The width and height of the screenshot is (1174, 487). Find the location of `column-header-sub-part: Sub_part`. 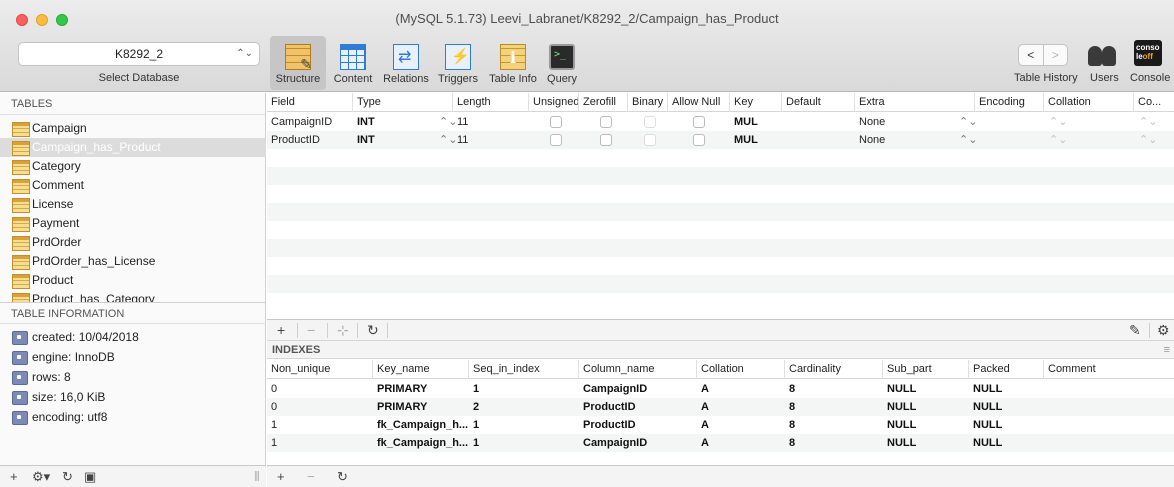

column-header-sub-part: Sub_part is located at coordinates (926, 369).